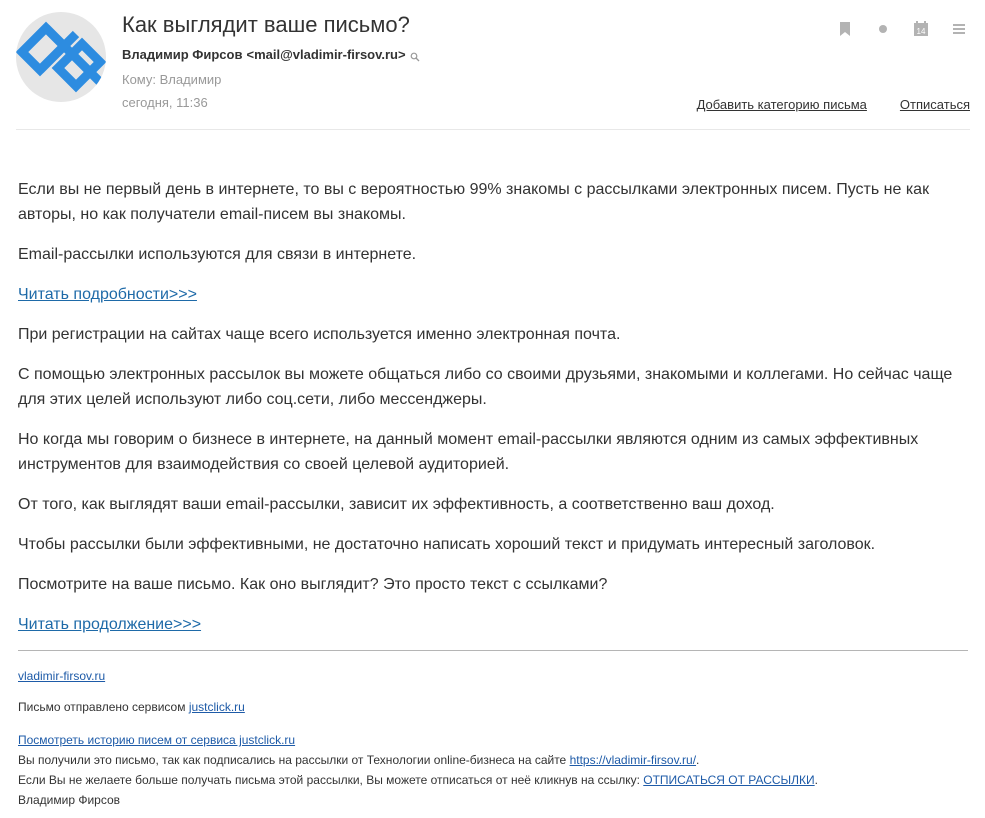 The height and width of the screenshot is (818, 985). Describe the element at coordinates (107, 294) in the screenshot. I see `read-more-link: Читать подробности>>>` at that location.